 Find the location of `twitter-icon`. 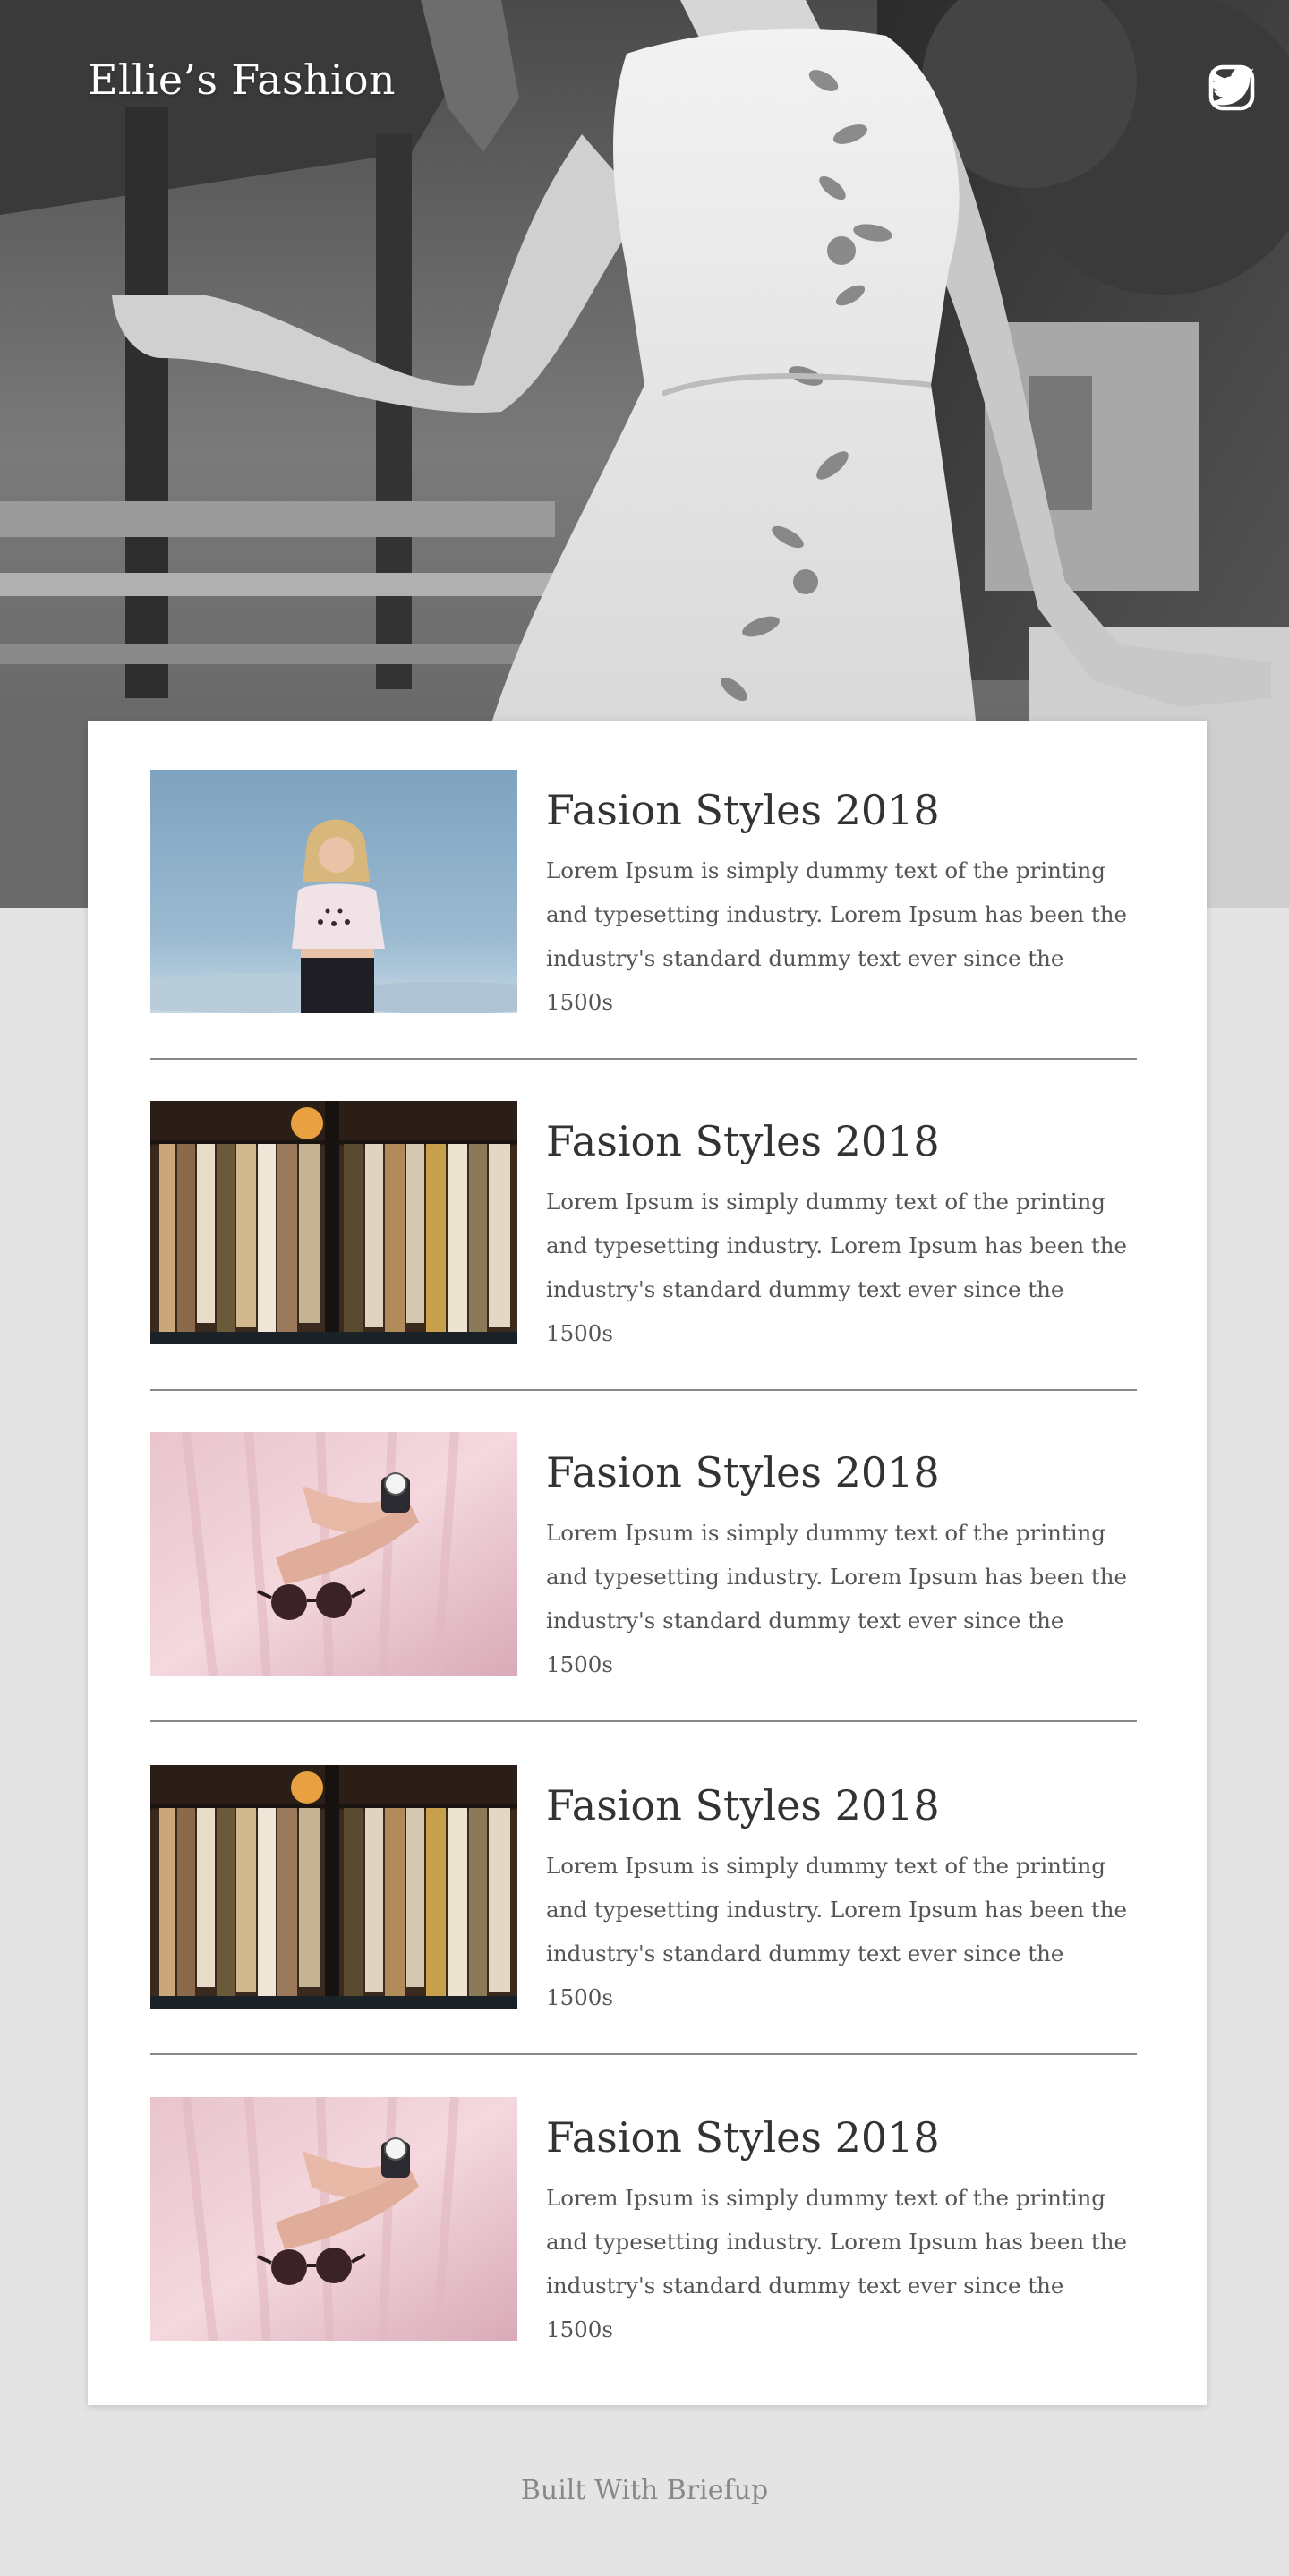

twitter-icon is located at coordinates (1232, 88).